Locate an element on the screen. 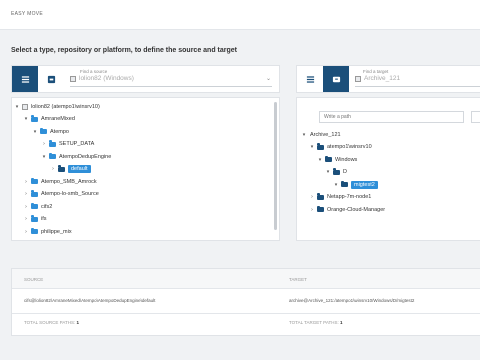  tree-node: ▾ D is located at coordinates (336, 172).